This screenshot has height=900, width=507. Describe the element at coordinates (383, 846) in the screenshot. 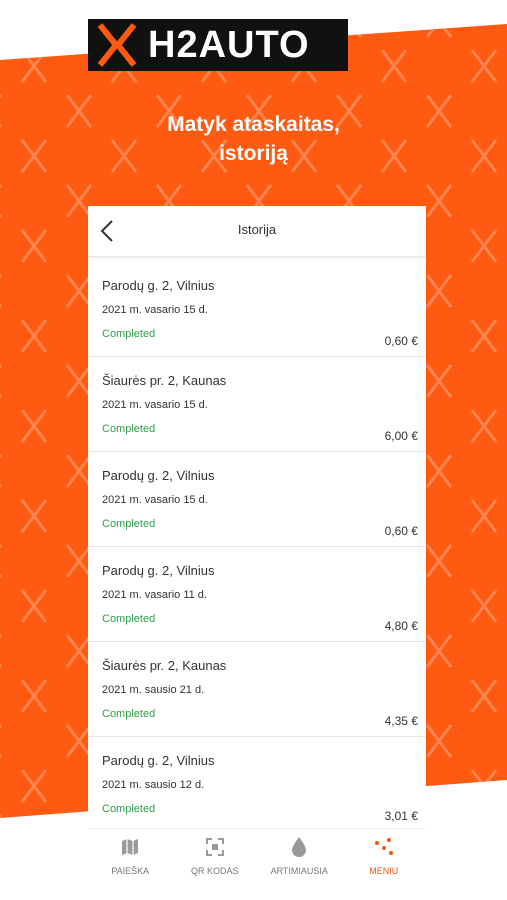

I see `dots-menu-icon` at that location.